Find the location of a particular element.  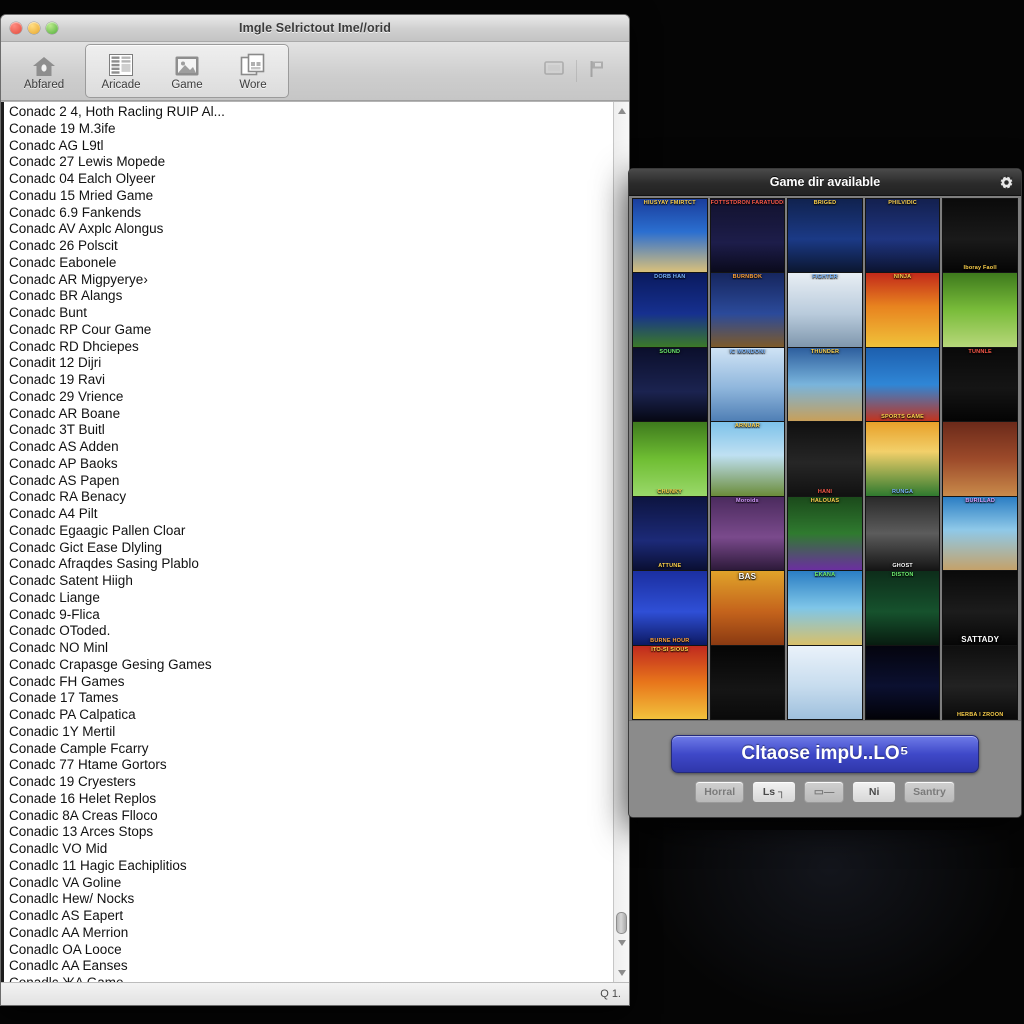

list-item: Conadc 9-Flica is located at coordinates (308, 615).